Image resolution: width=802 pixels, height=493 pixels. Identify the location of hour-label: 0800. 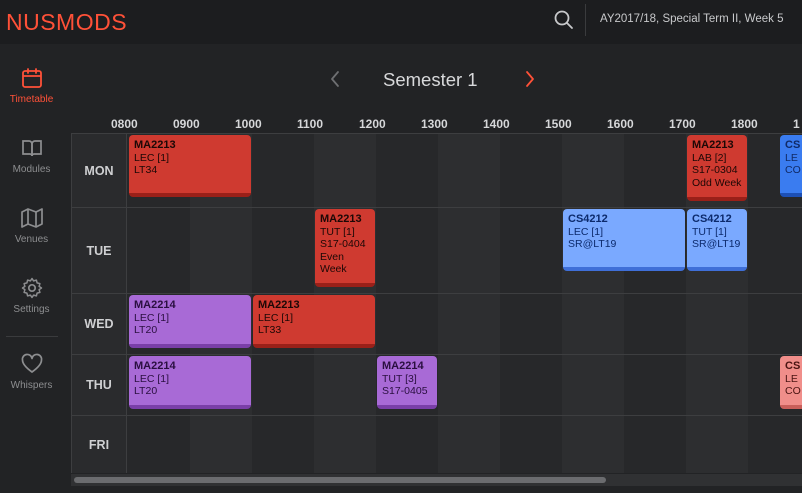
(124, 124).